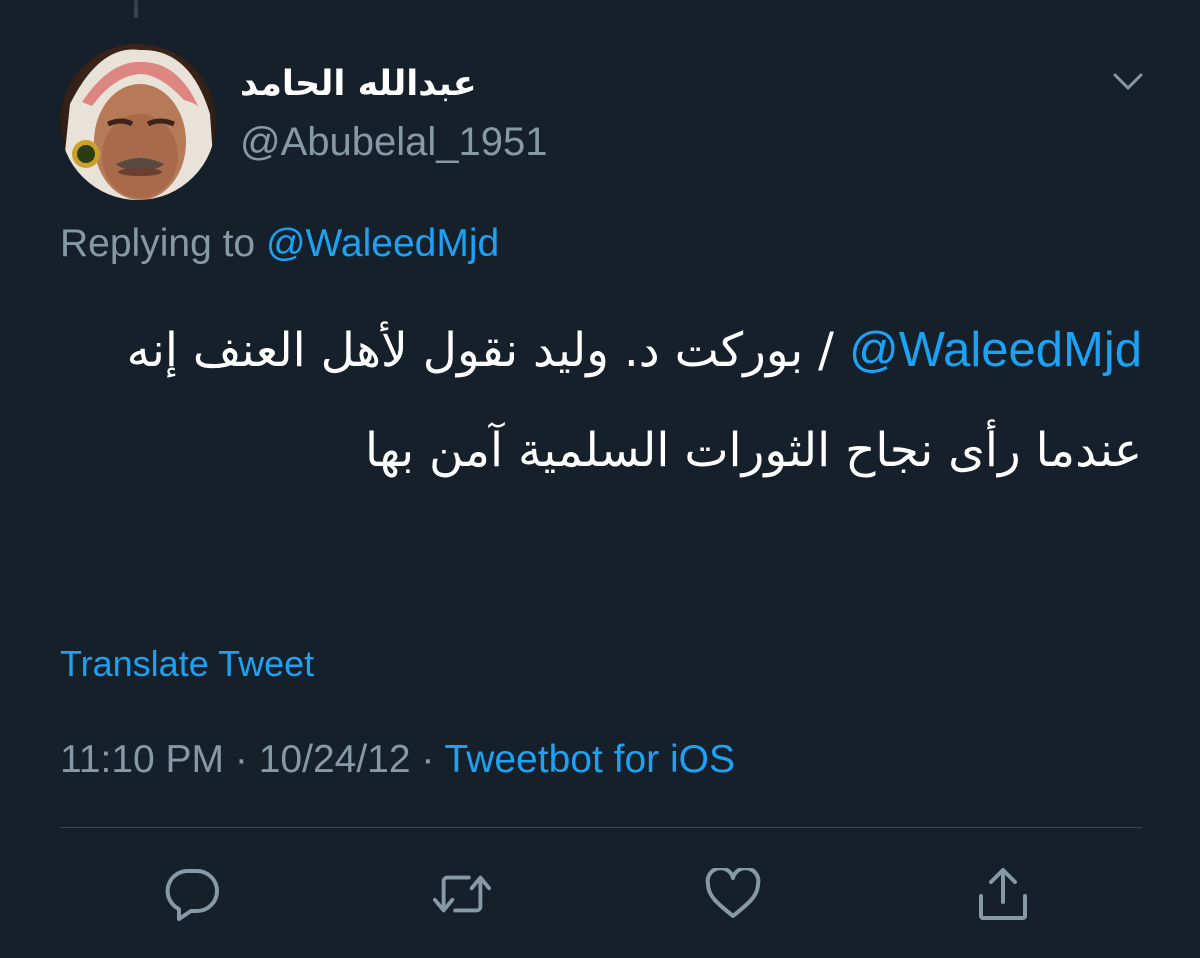  I want to click on user-handle: @Abubelal_1951, so click(394, 142).